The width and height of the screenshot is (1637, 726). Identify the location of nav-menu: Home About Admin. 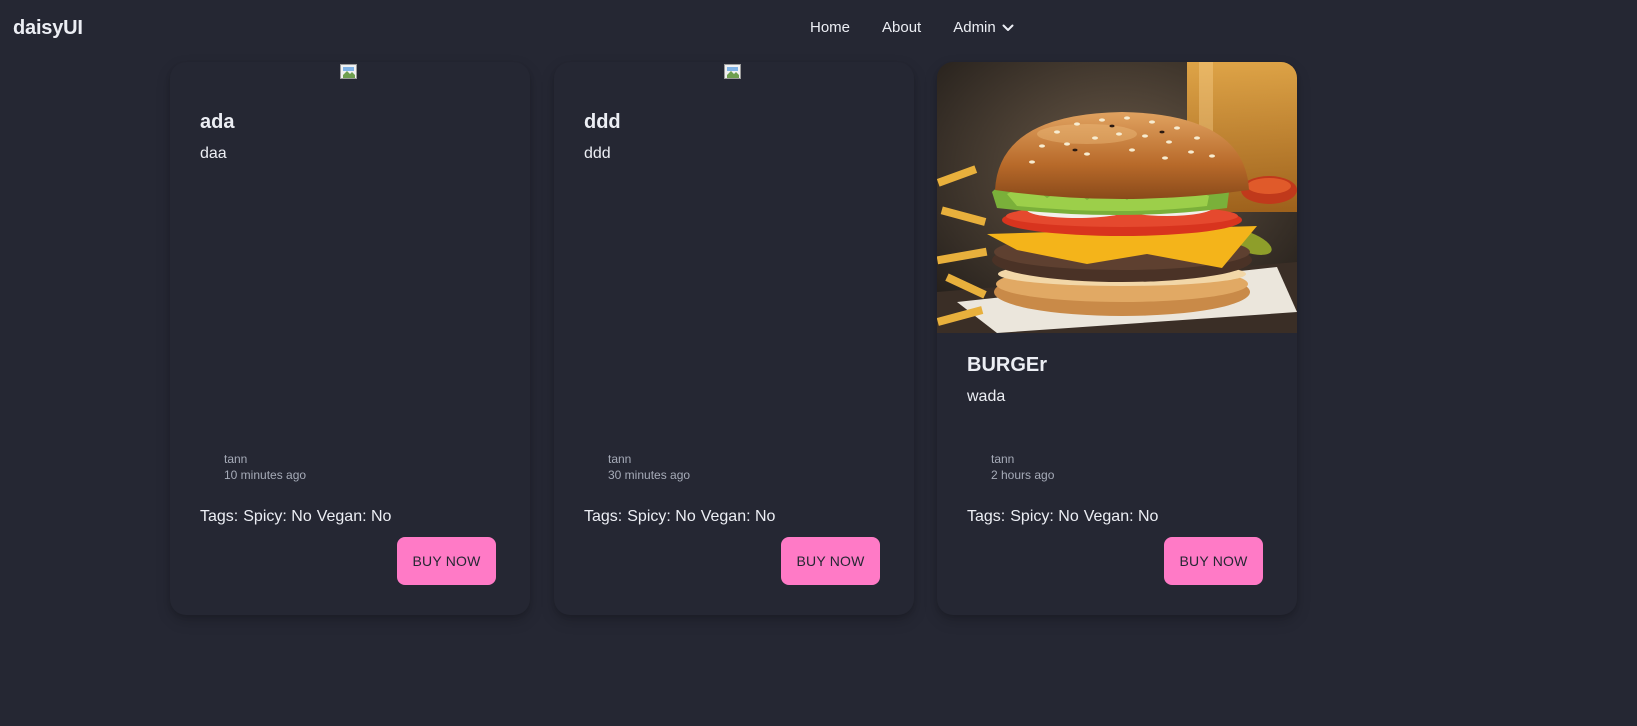
(912, 27).